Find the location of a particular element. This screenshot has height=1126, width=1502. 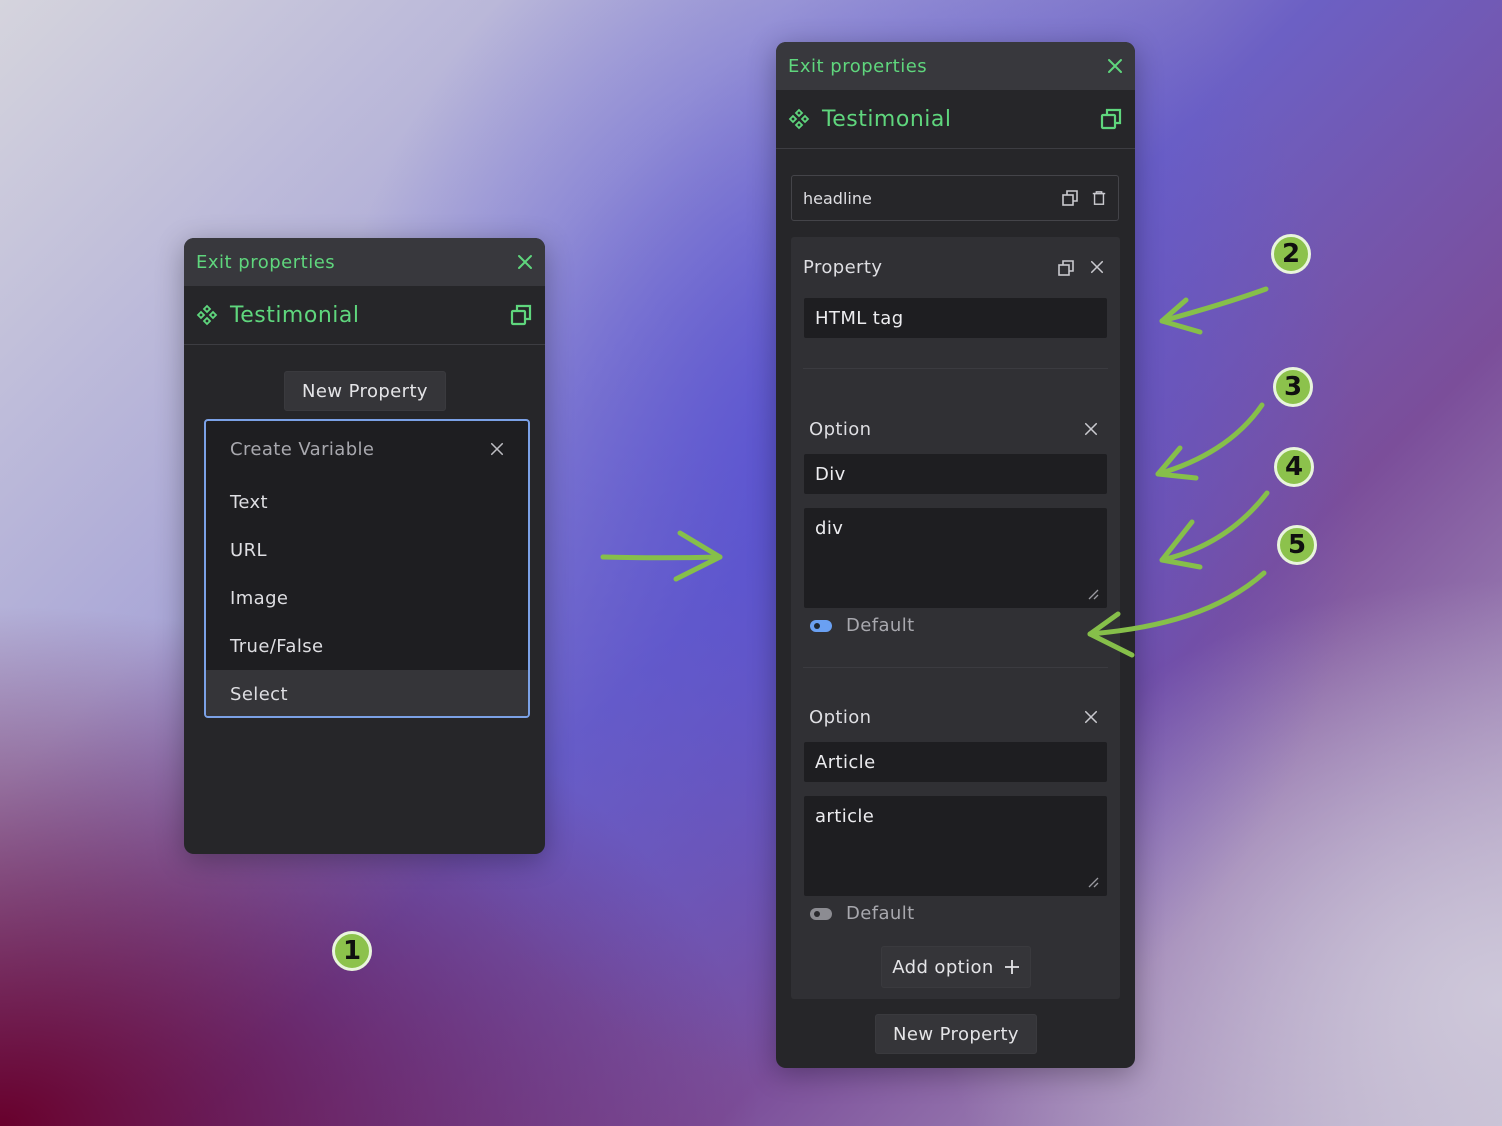

arrow-3-head is located at coordinates (1177, 463).